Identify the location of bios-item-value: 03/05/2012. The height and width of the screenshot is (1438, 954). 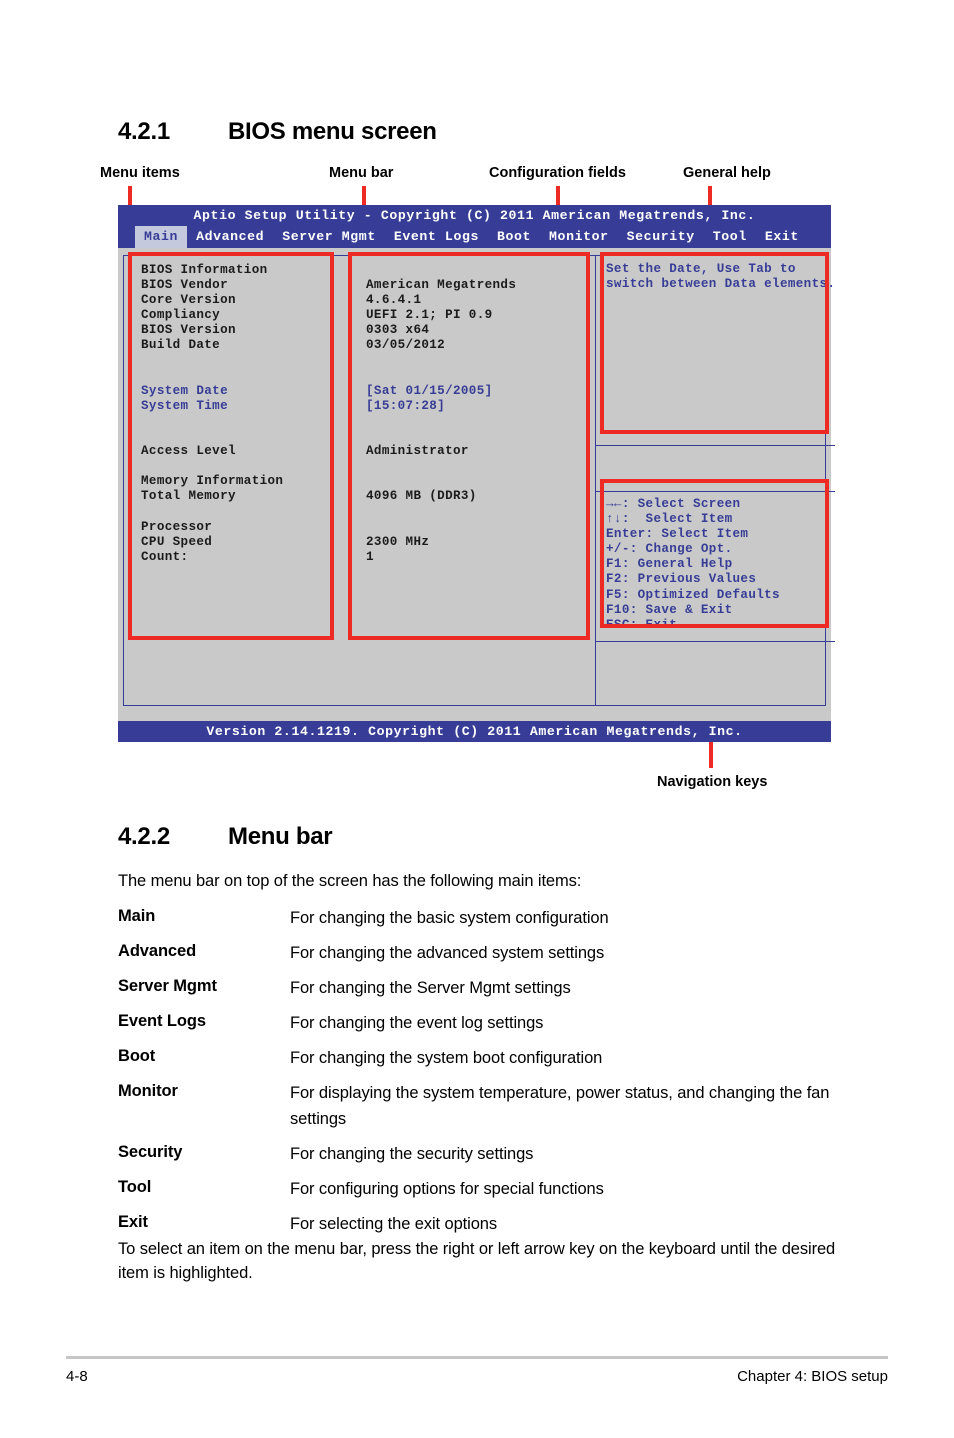
(406, 345).